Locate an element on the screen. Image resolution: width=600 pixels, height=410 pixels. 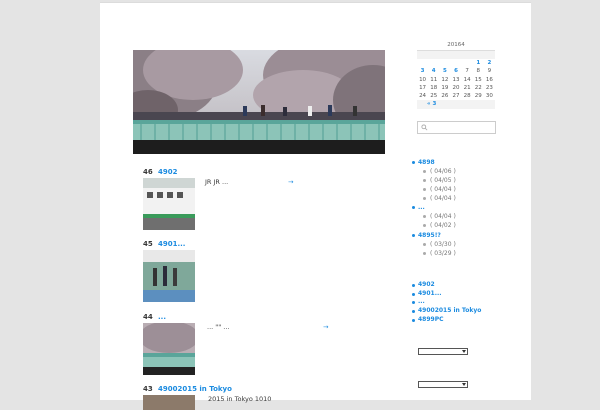
search-icon is located at coordinates (424, 127).